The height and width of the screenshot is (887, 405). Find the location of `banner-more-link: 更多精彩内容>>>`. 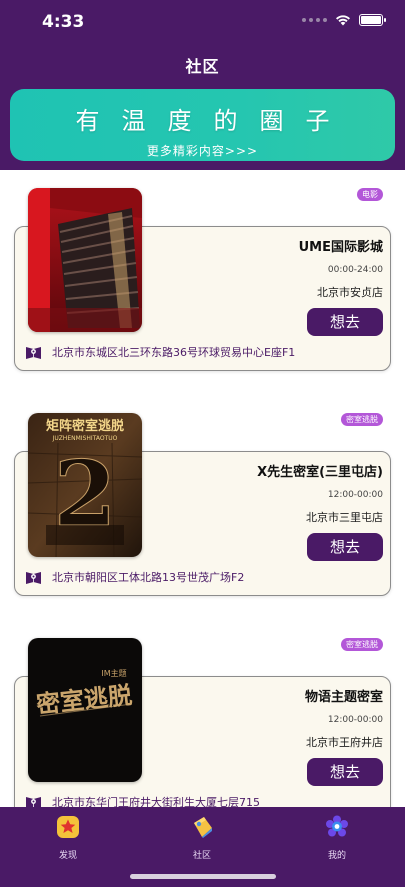

banner-more-link: 更多精彩内容>>> is located at coordinates (202, 150).